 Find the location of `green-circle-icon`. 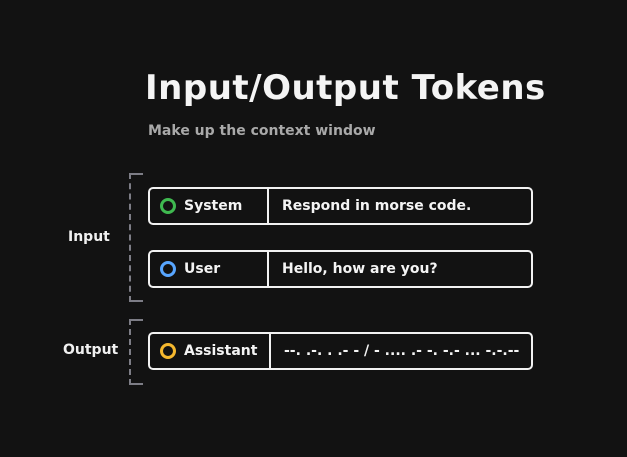

green-circle-icon is located at coordinates (168, 206).